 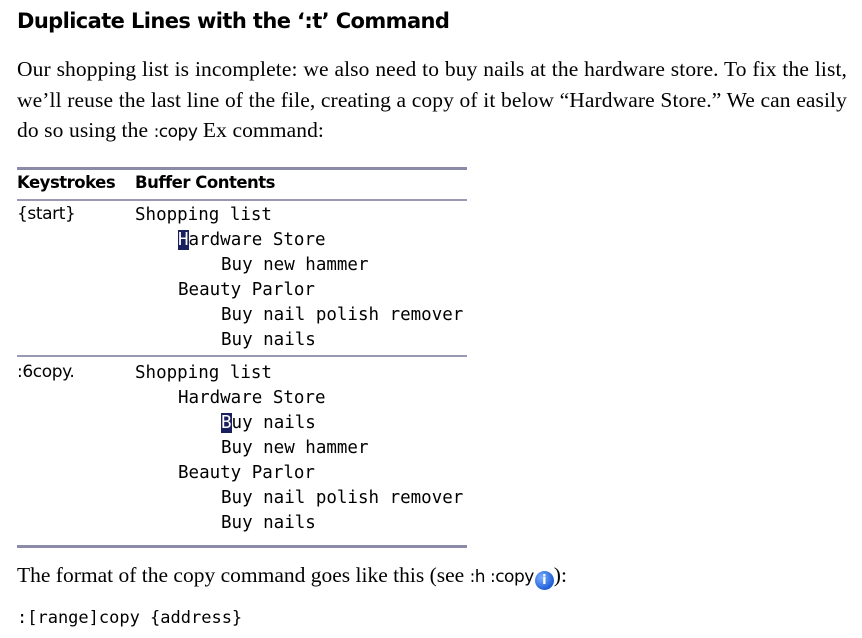 I want to click on paragraph-text-end: Ex command:, so click(x=260, y=130).